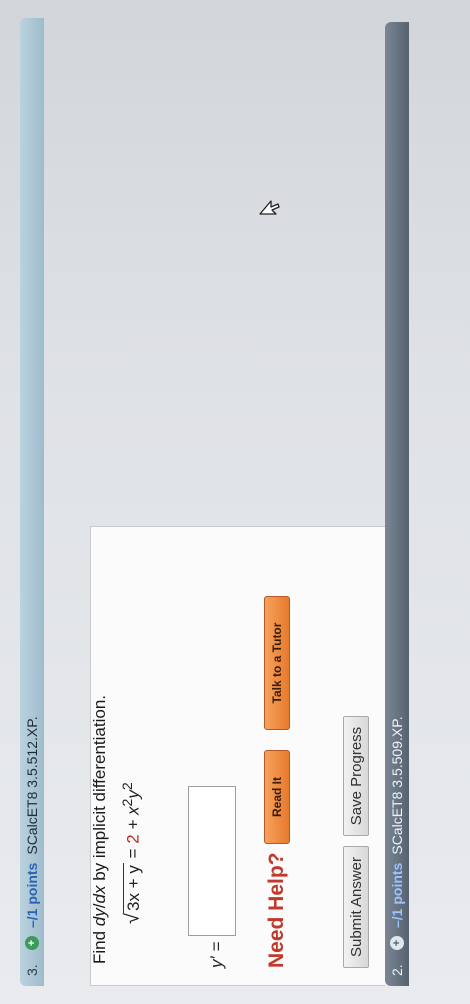 This screenshot has height=1004, width=470. What do you see at coordinates (133, 839) in the screenshot?
I see `equation-constant: 2` at bounding box center [133, 839].